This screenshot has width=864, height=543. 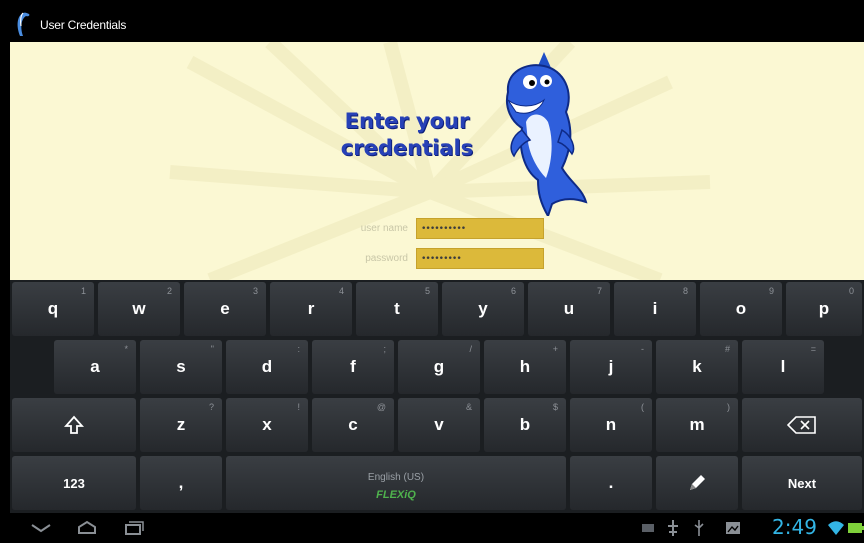 What do you see at coordinates (648, 528) in the screenshot?
I see `keyboard-status-icon` at bounding box center [648, 528].